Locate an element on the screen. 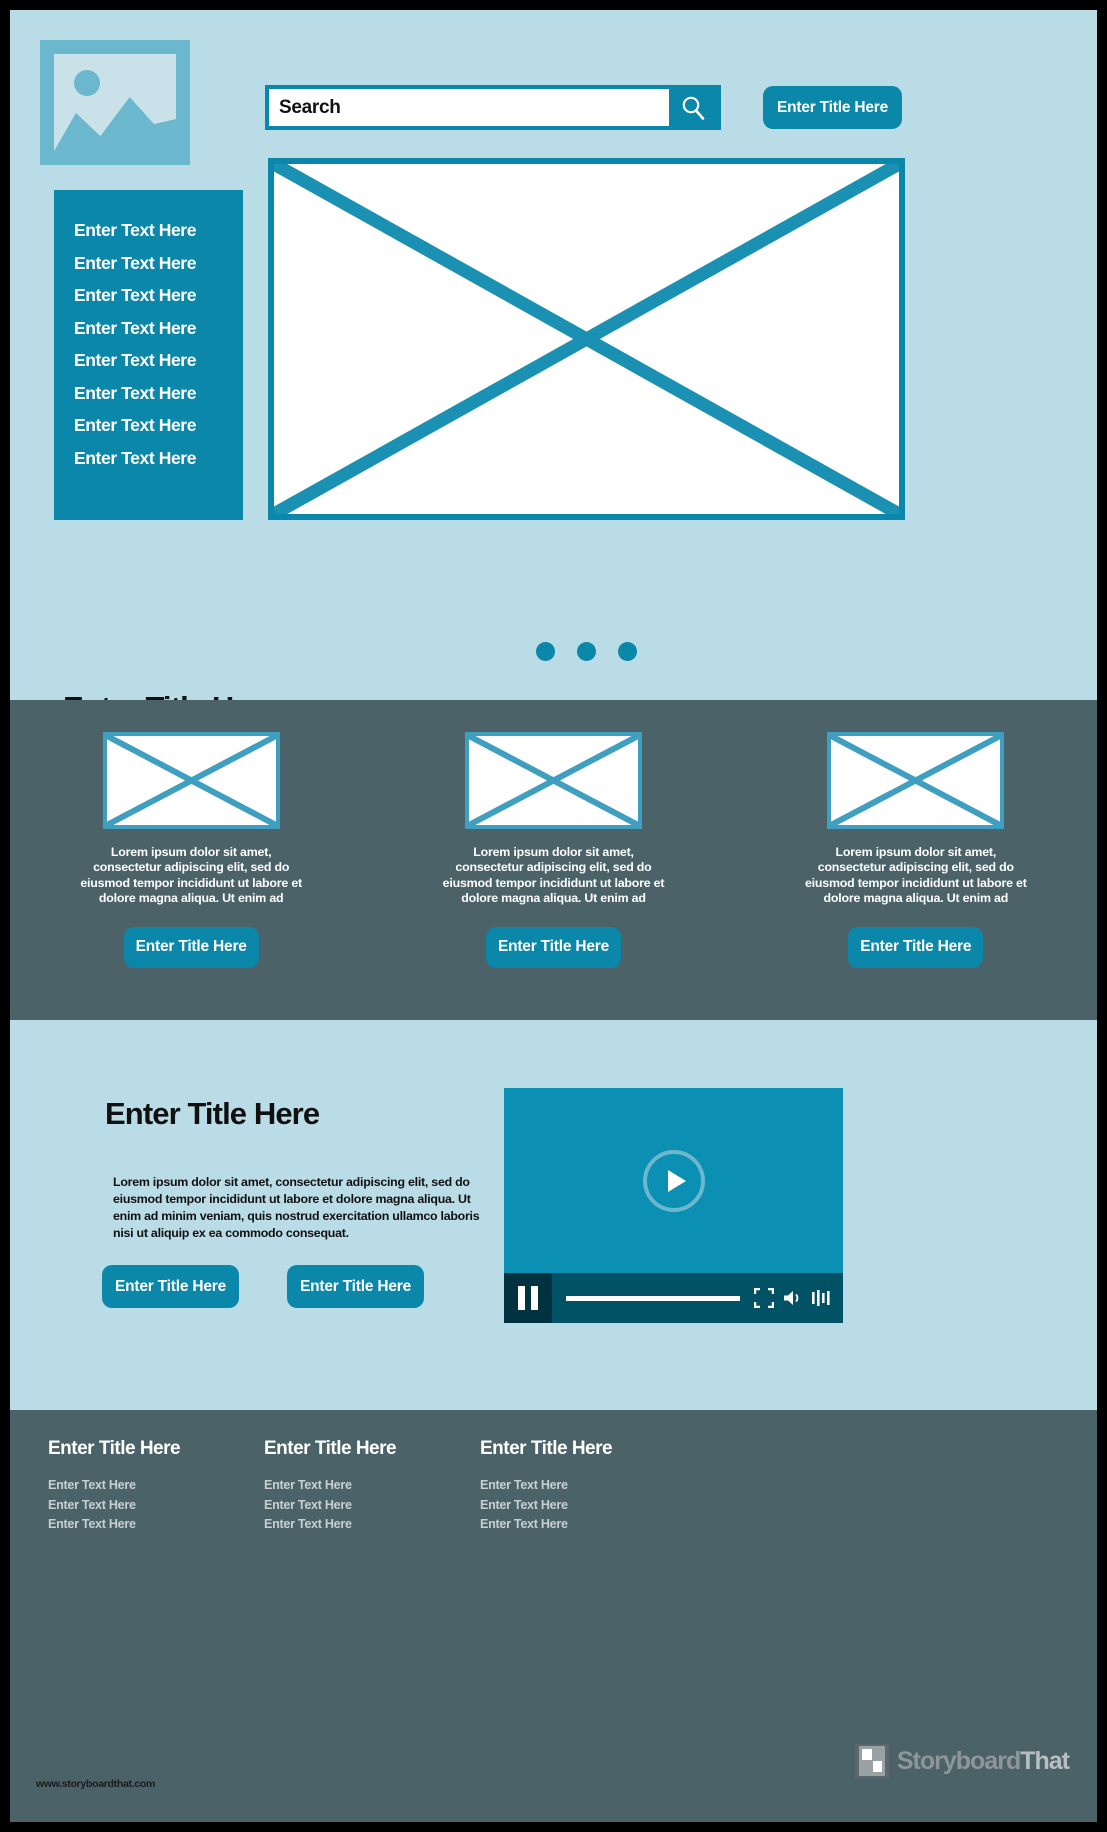 The width and height of the screenshot is (1107, 1832). watermark-text-primary: Storyboard is located at coordinates (958, 1760).